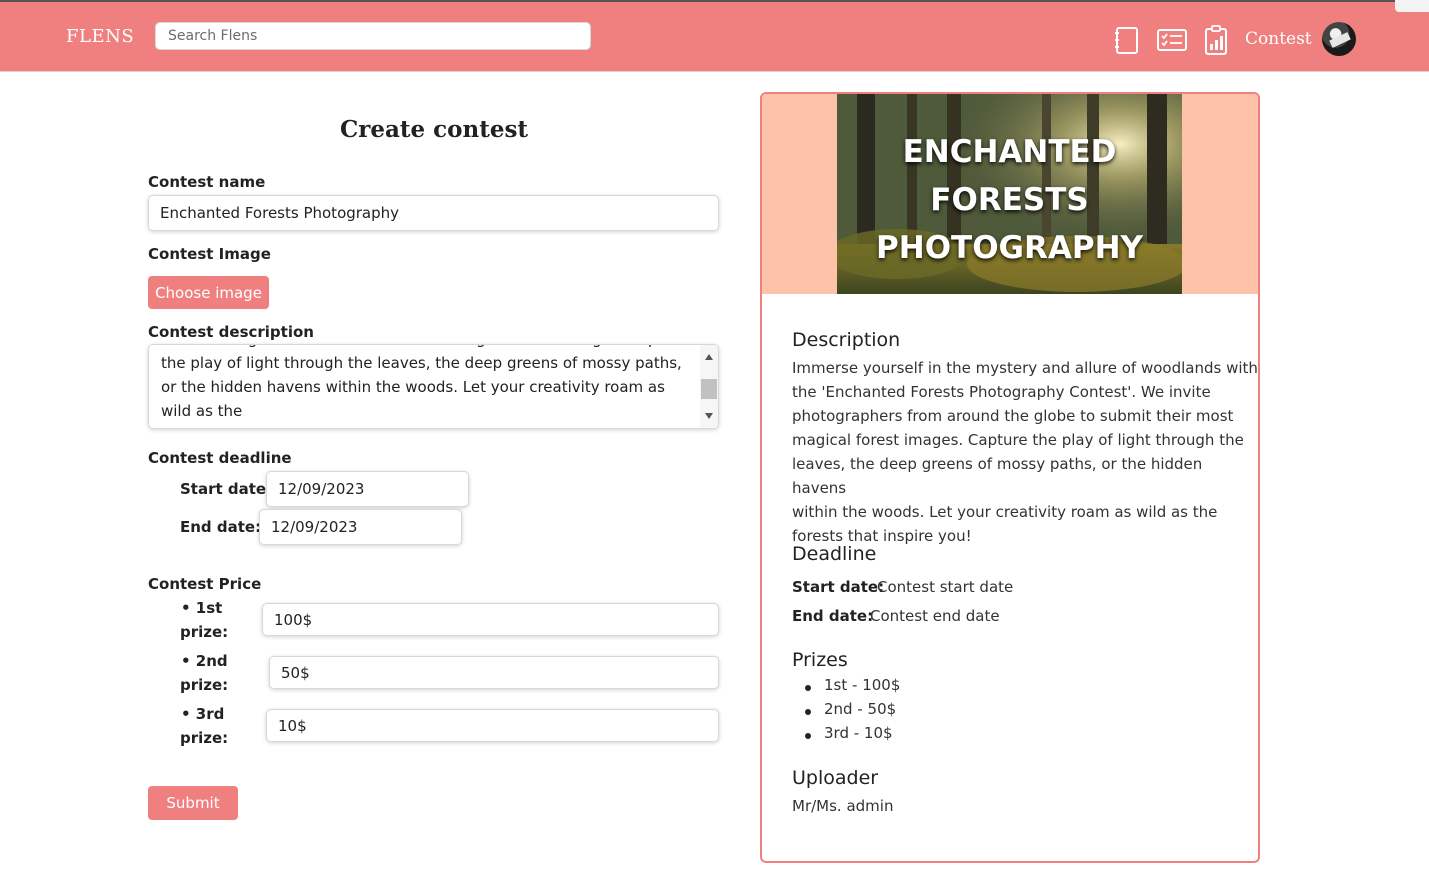 The height and width of the screenshot is (894, 1429). What do you see at coordinates (207, 182) in the screenshot?
I see `contest-name-label: Contest name` at bounding box center [207, 182].